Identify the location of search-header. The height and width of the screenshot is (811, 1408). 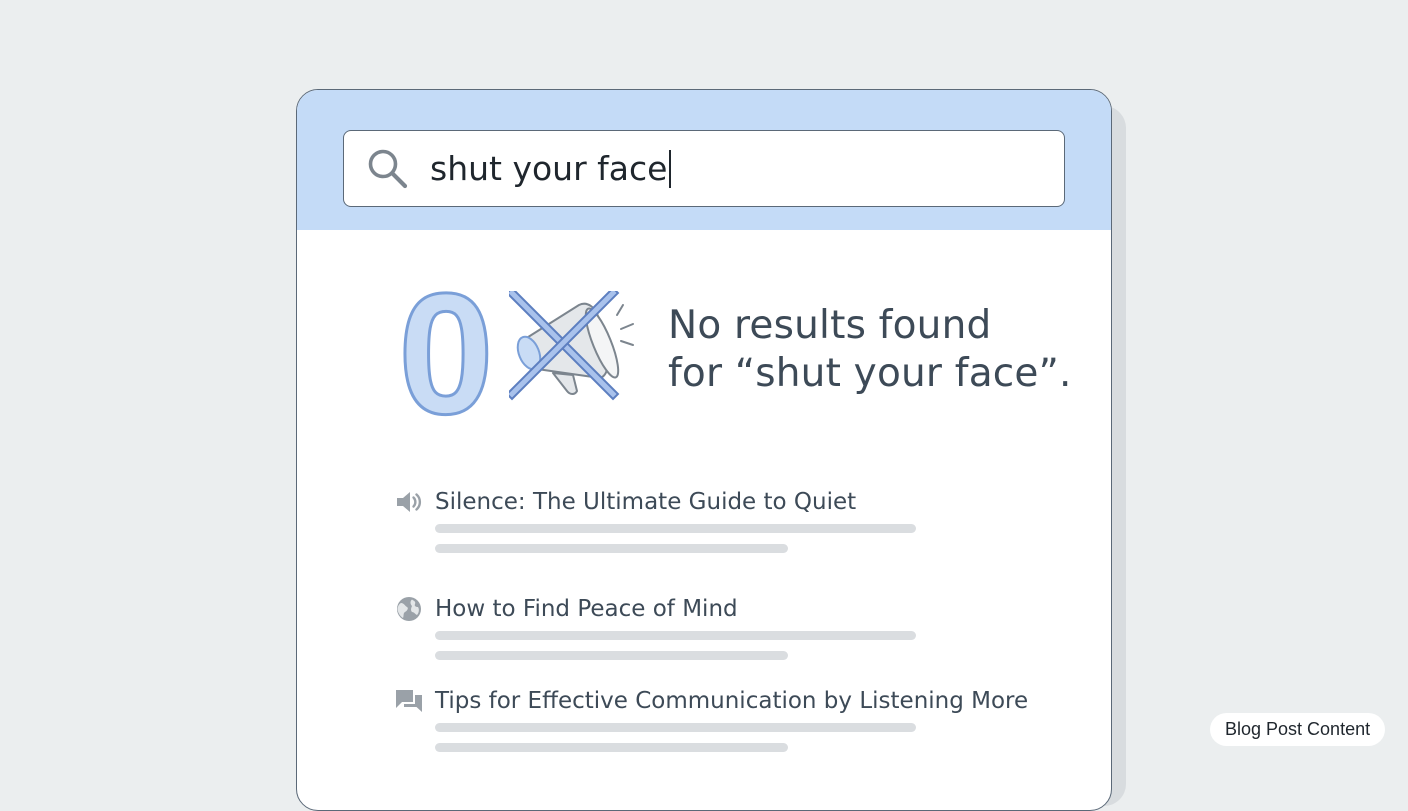
(704, 160).